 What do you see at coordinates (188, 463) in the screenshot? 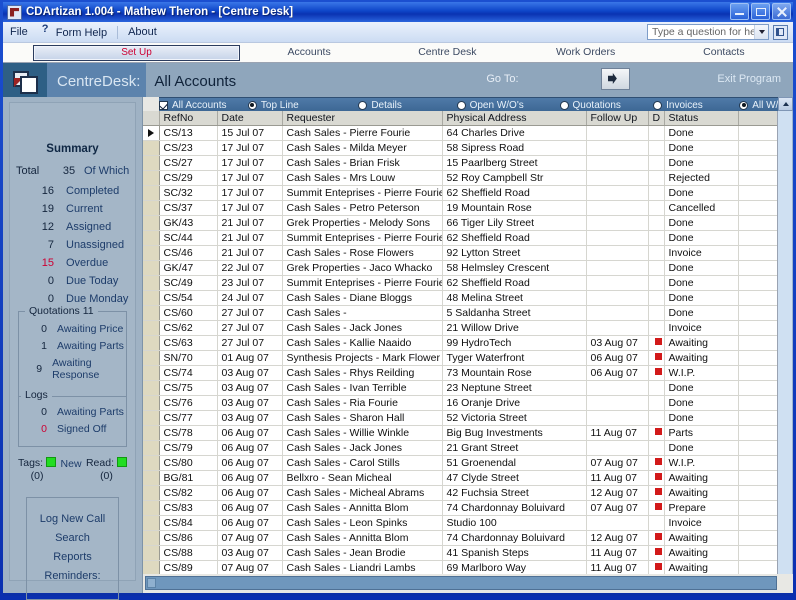
I see `cell-refno: CS/80` at bounding box center [188, 463].